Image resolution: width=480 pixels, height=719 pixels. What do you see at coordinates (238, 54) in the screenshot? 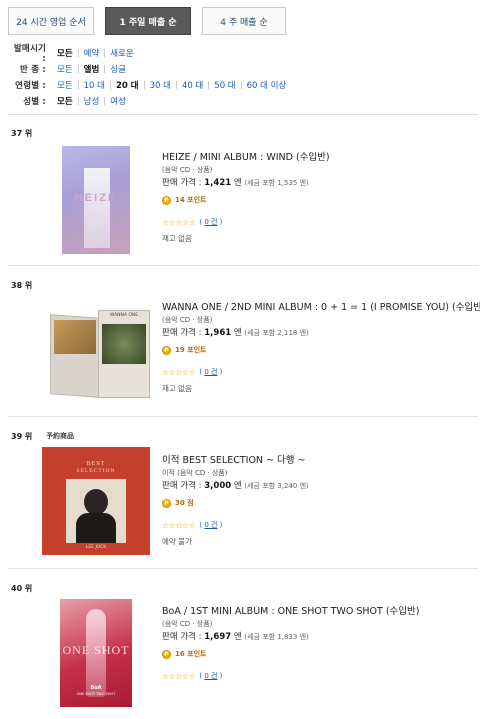
I see `filter-release: 발매시기 : 모든 예약 새로운` at bounding box center [238, 54].